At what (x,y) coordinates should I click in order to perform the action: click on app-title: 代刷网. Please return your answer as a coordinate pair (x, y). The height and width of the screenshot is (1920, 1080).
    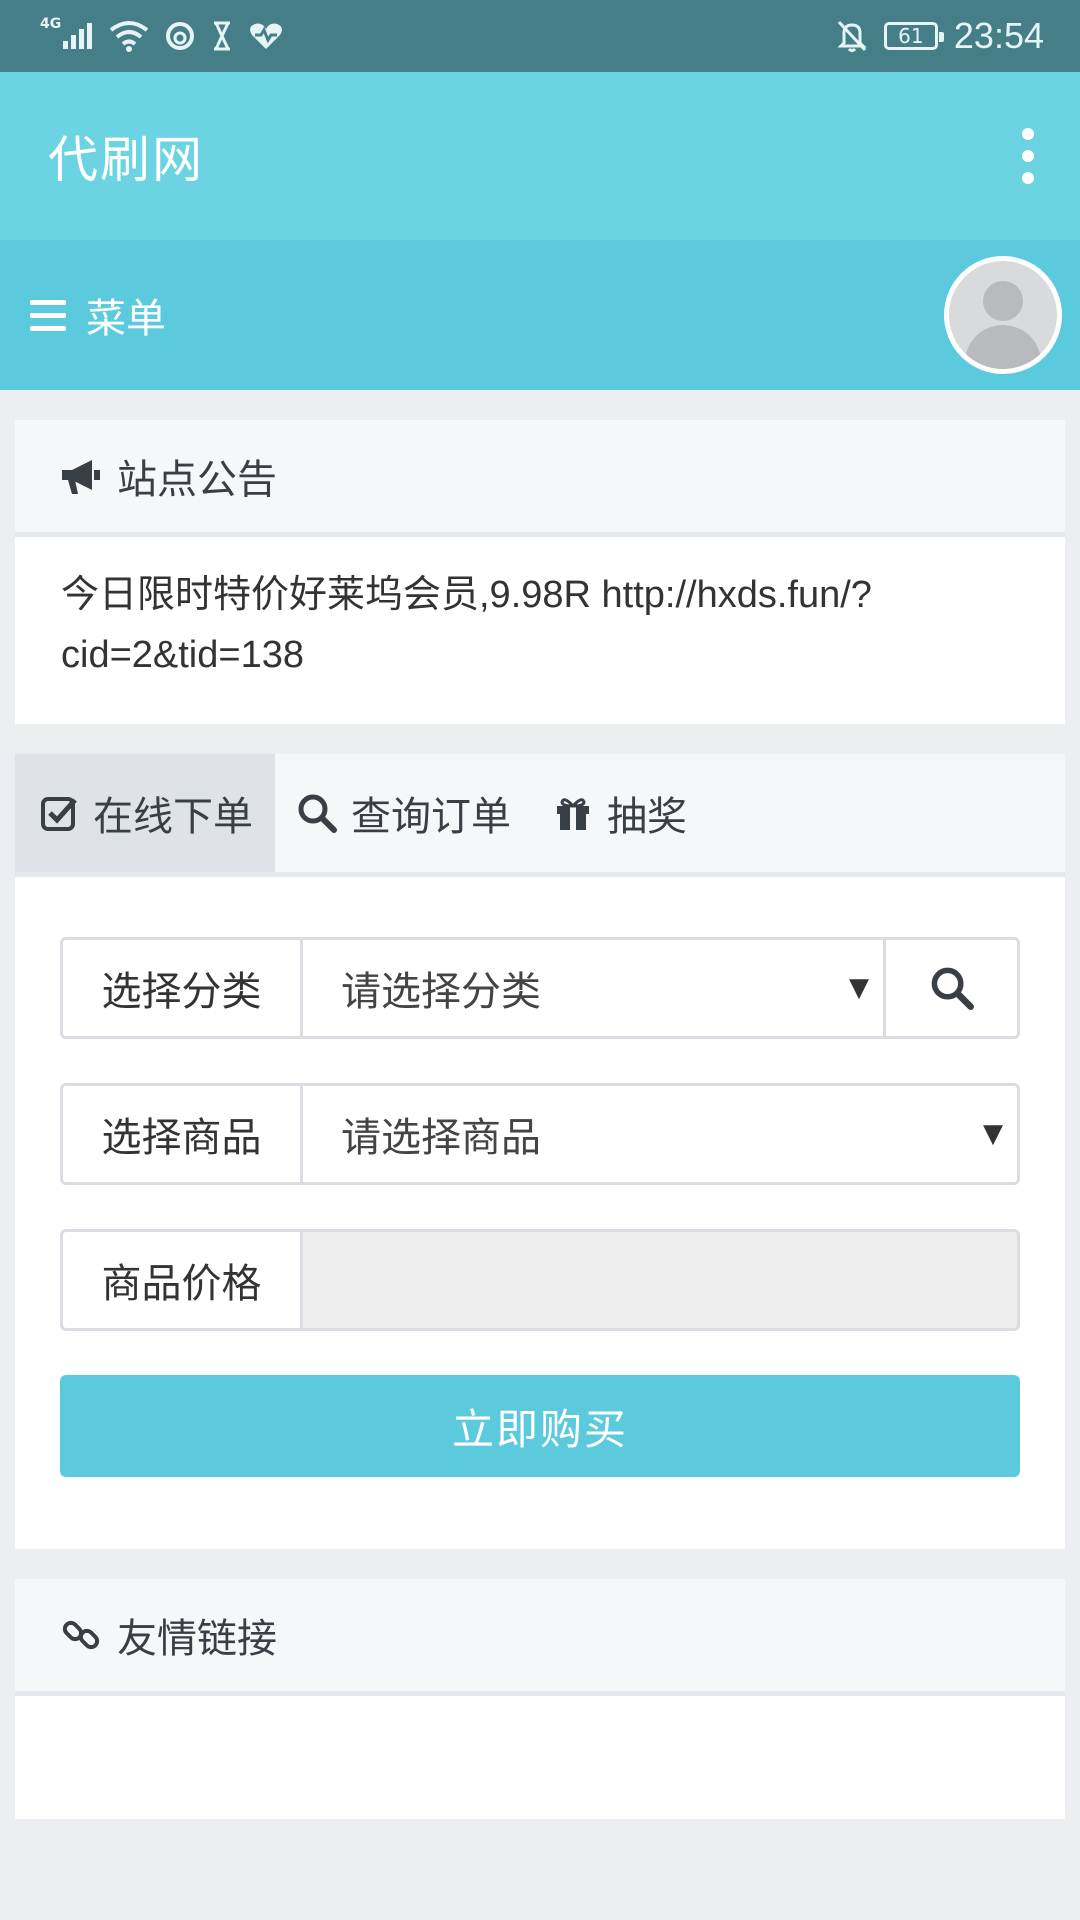
    Looking at the image, I should click on (126, 160).